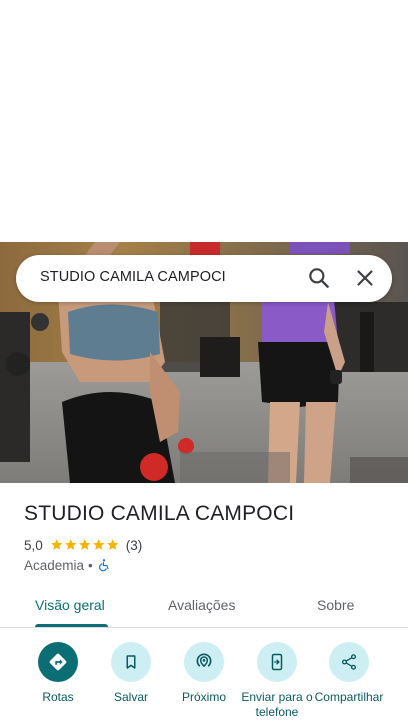 This screenshot has width=408, height=726. What do you see at coordinates (204, 684) in the screenshot?
I see `nearby-button: Próximo` at bounding box center [204, 684].